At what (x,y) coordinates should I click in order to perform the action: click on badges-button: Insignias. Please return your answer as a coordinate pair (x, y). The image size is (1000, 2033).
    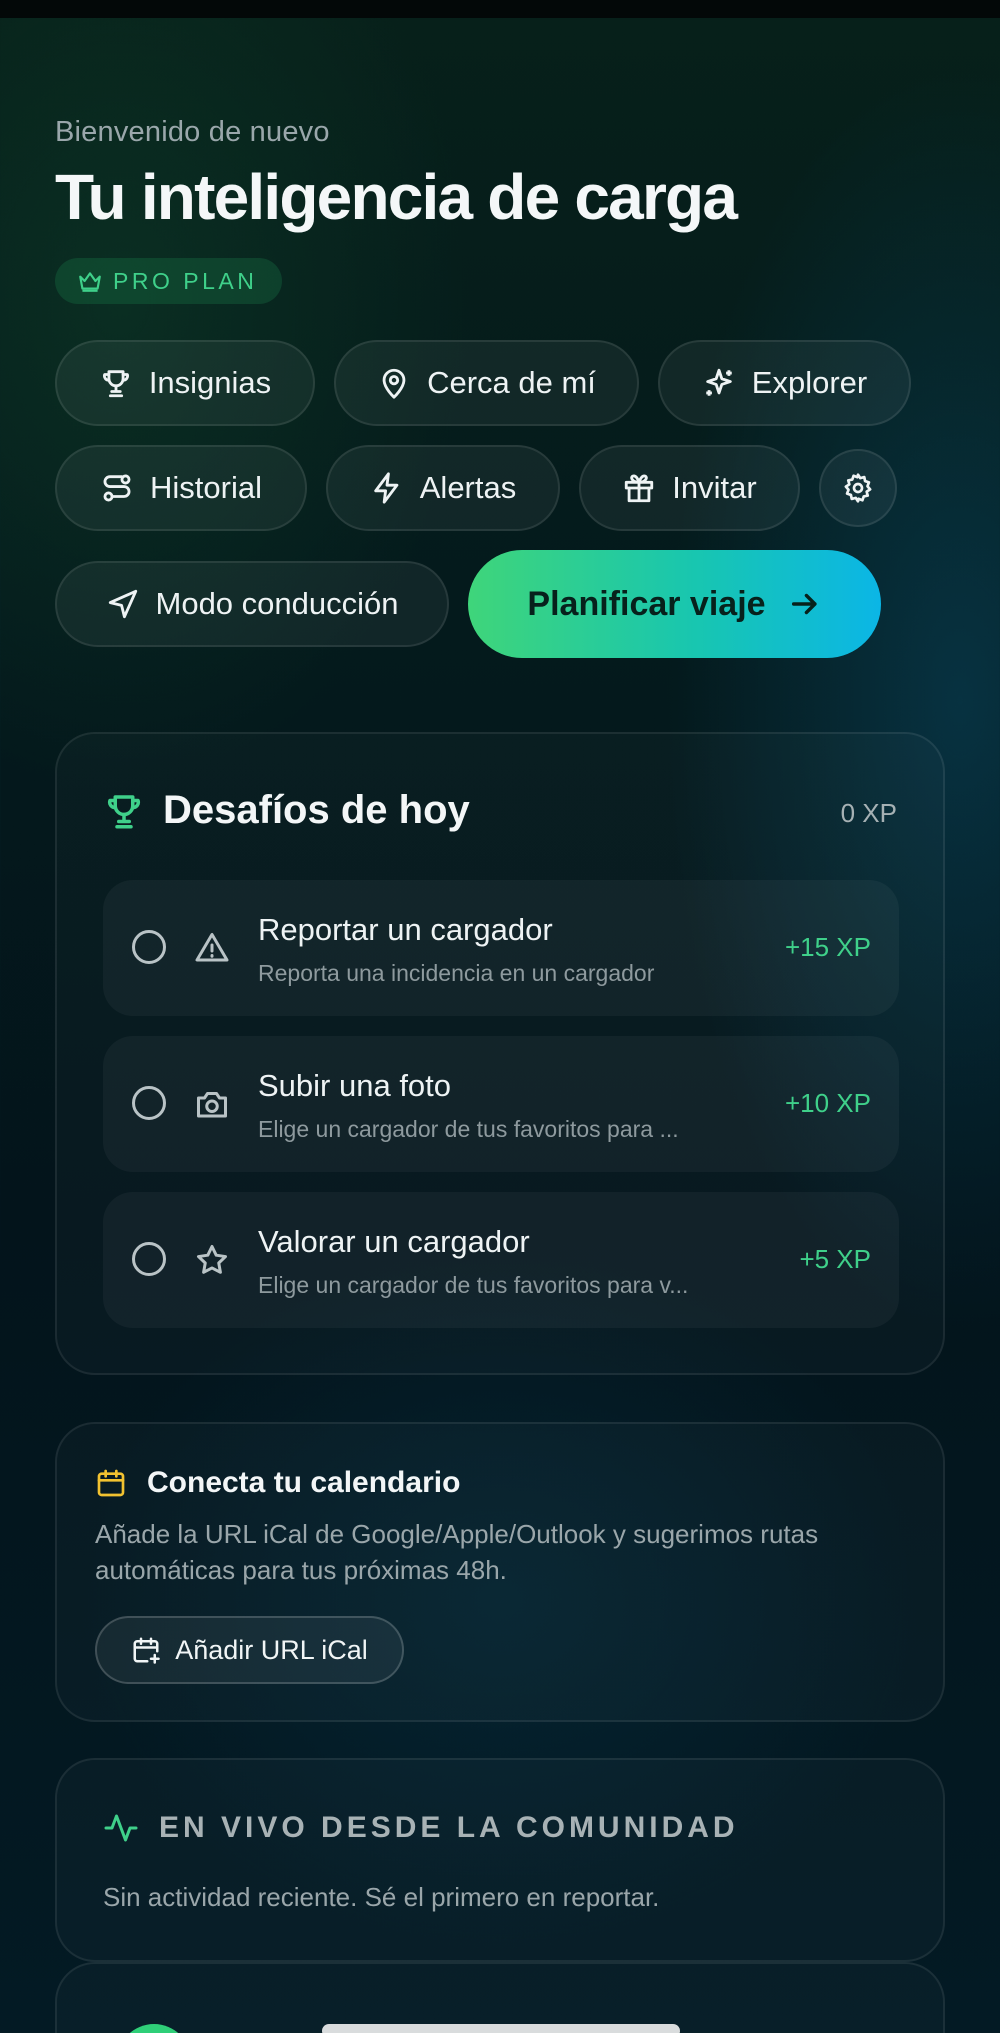
    Looking at the image, I should click on (185, 383).